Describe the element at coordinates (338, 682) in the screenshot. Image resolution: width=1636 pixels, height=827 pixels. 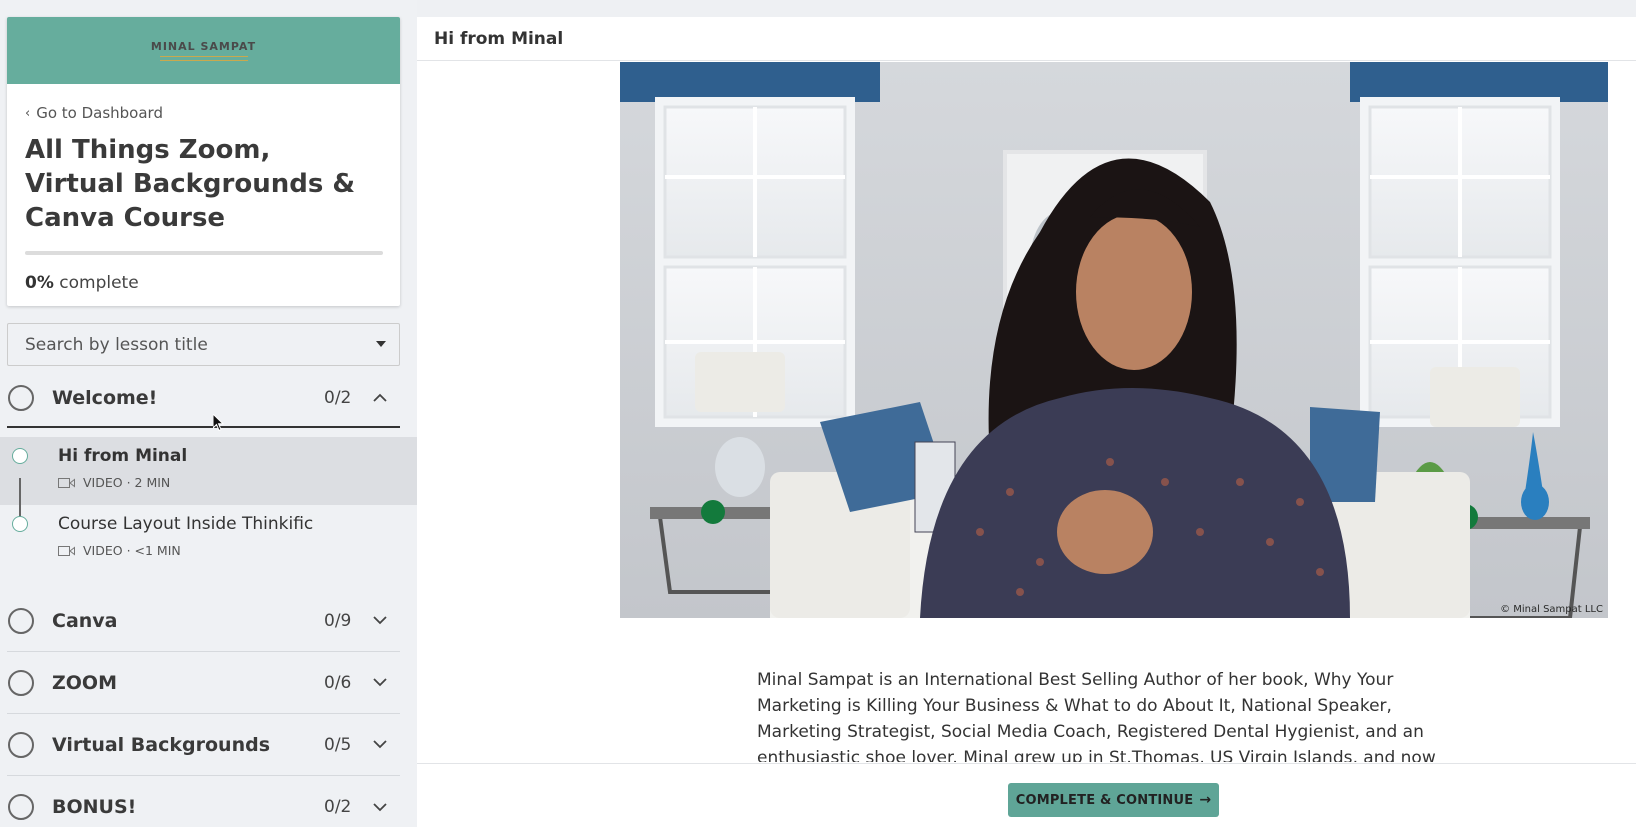
I see `chapter-count: 0/6` at that location.